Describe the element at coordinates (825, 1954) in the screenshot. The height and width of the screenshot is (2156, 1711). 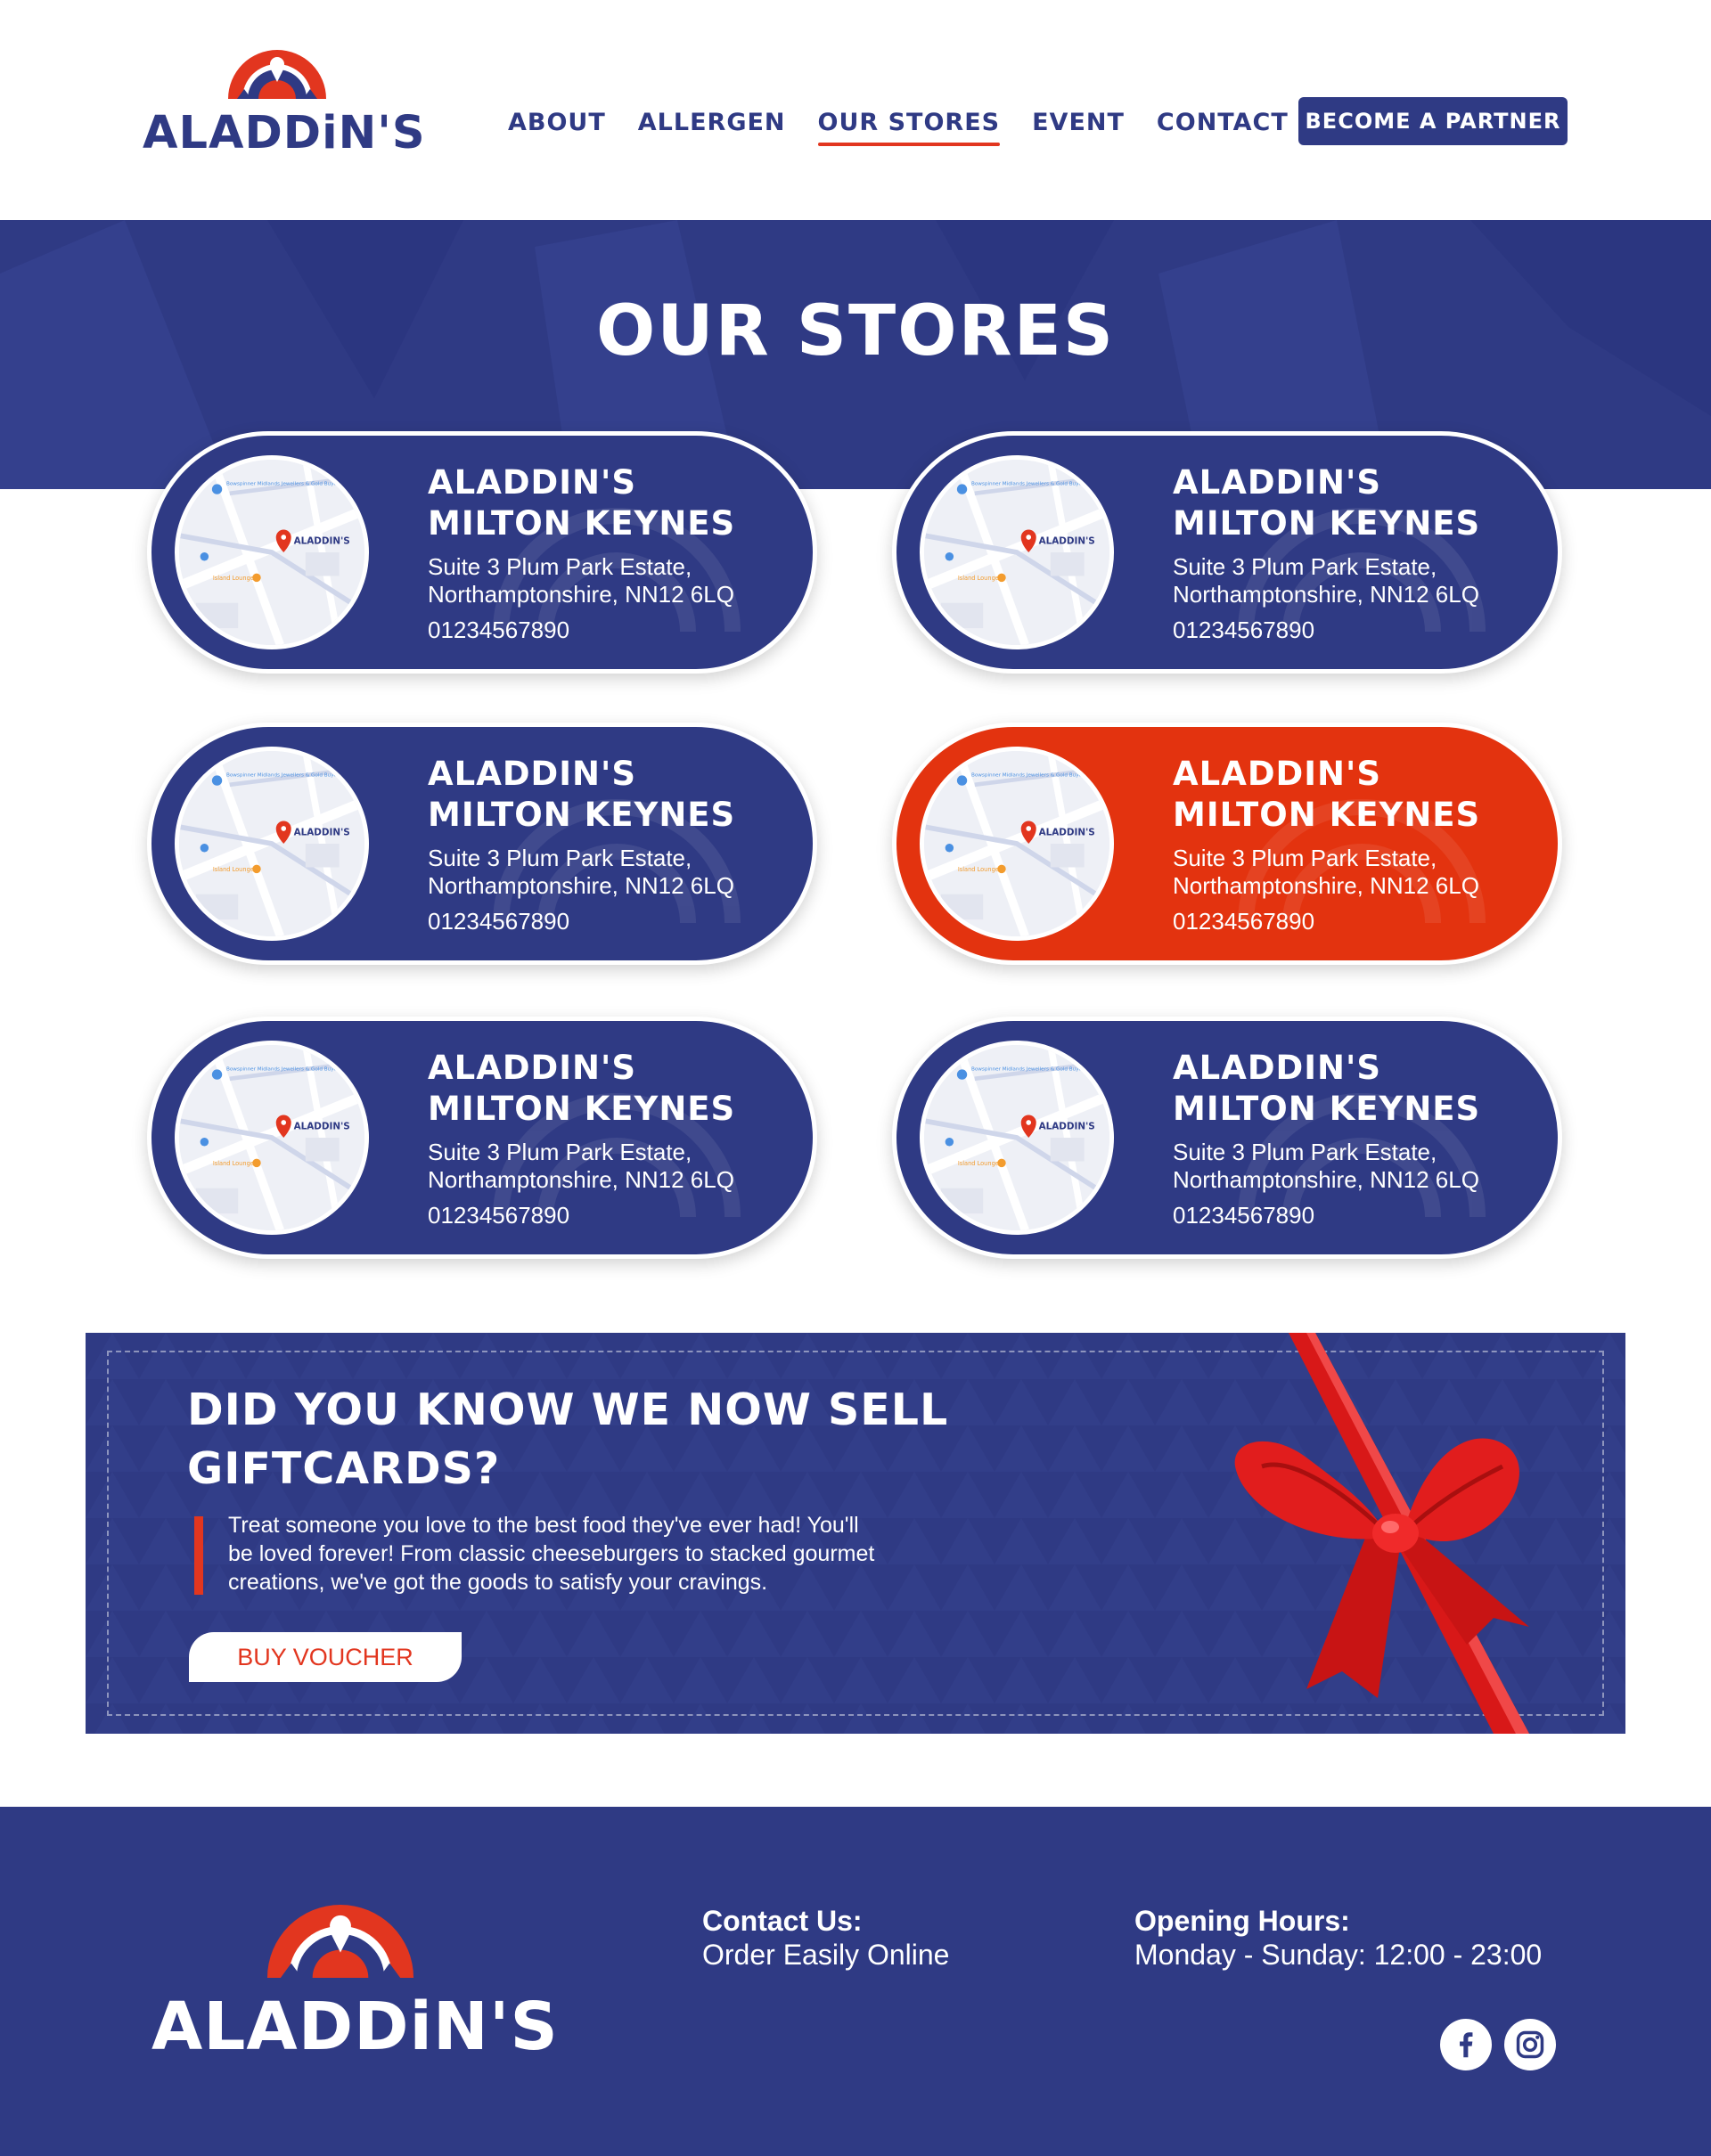
I see `contact-text: Order Easily Online` at that location.